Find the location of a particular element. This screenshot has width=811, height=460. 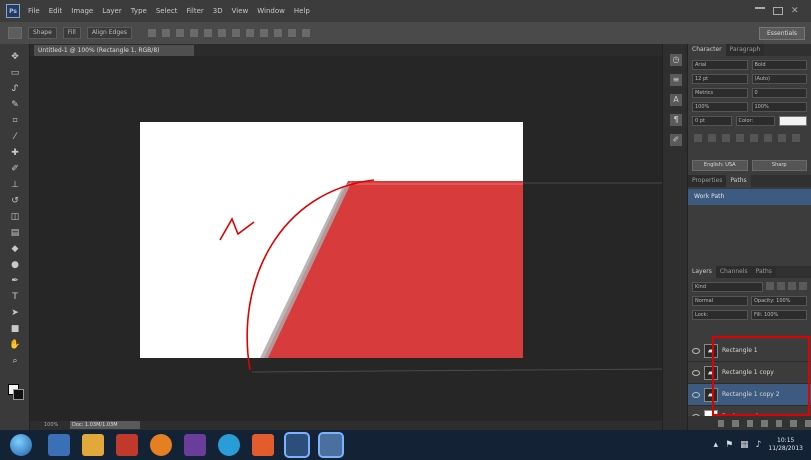

menu-help: Help is located at coordinates (302, 11).